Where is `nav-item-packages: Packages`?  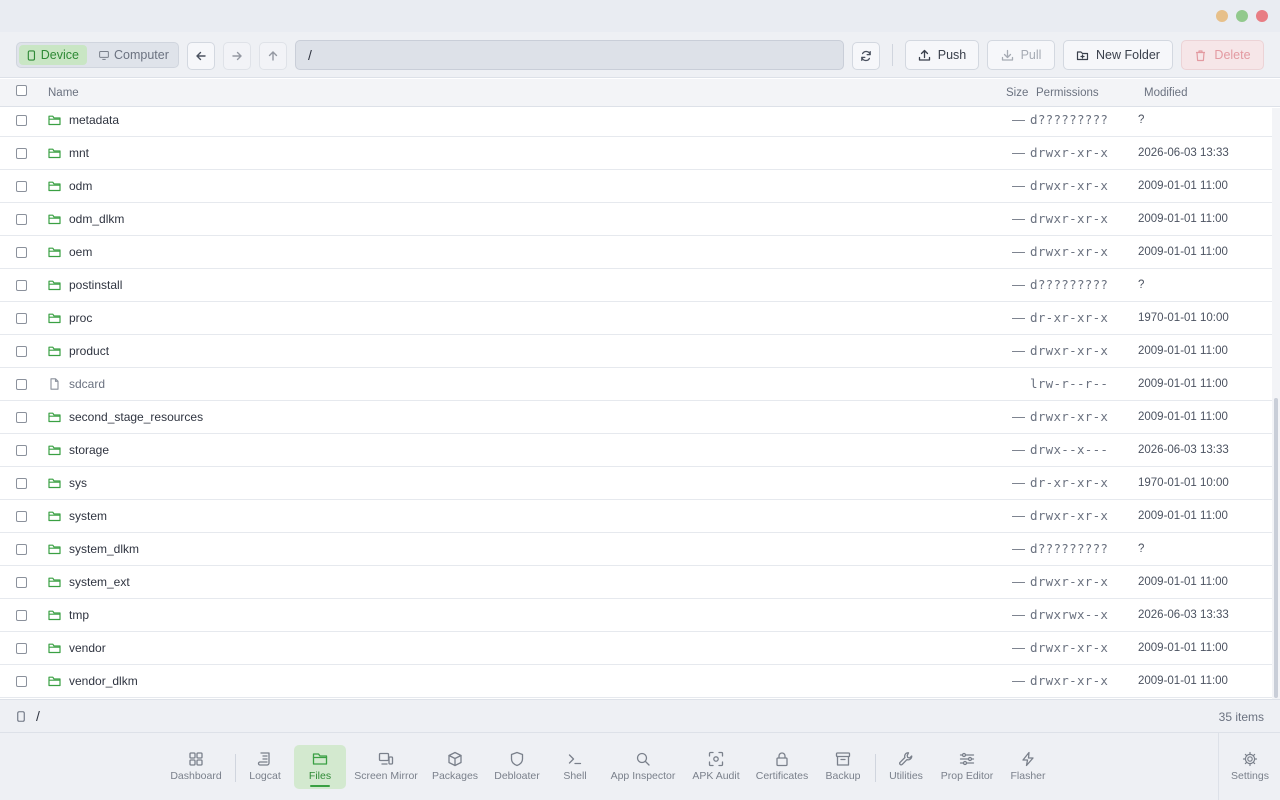 nav-item-packages: Packages is located at coordinates (455, 767).